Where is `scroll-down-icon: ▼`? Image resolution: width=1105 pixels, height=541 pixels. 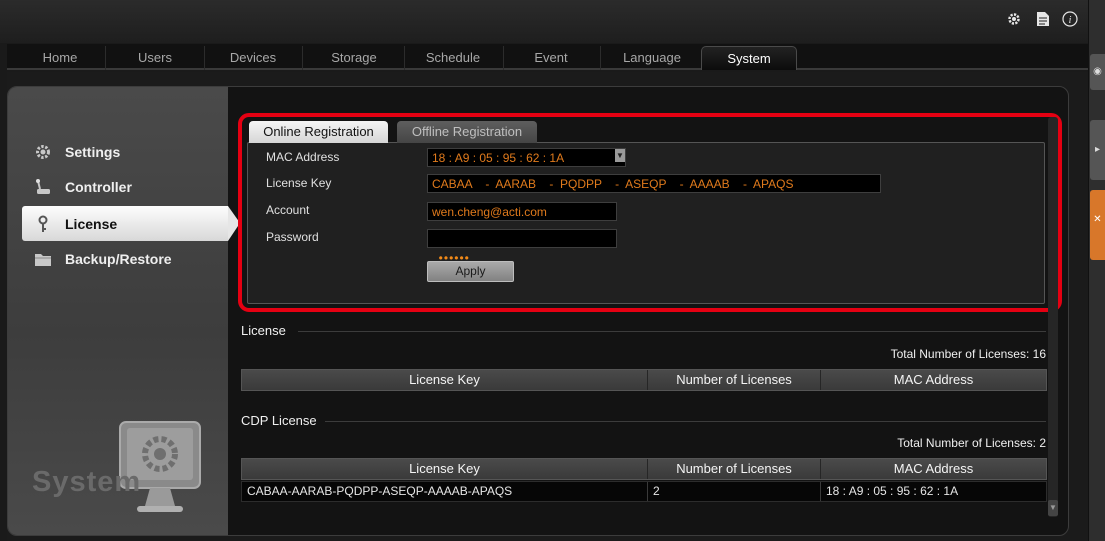 scroll-down-icon: ▼ is located at coordinates (1053, 508).